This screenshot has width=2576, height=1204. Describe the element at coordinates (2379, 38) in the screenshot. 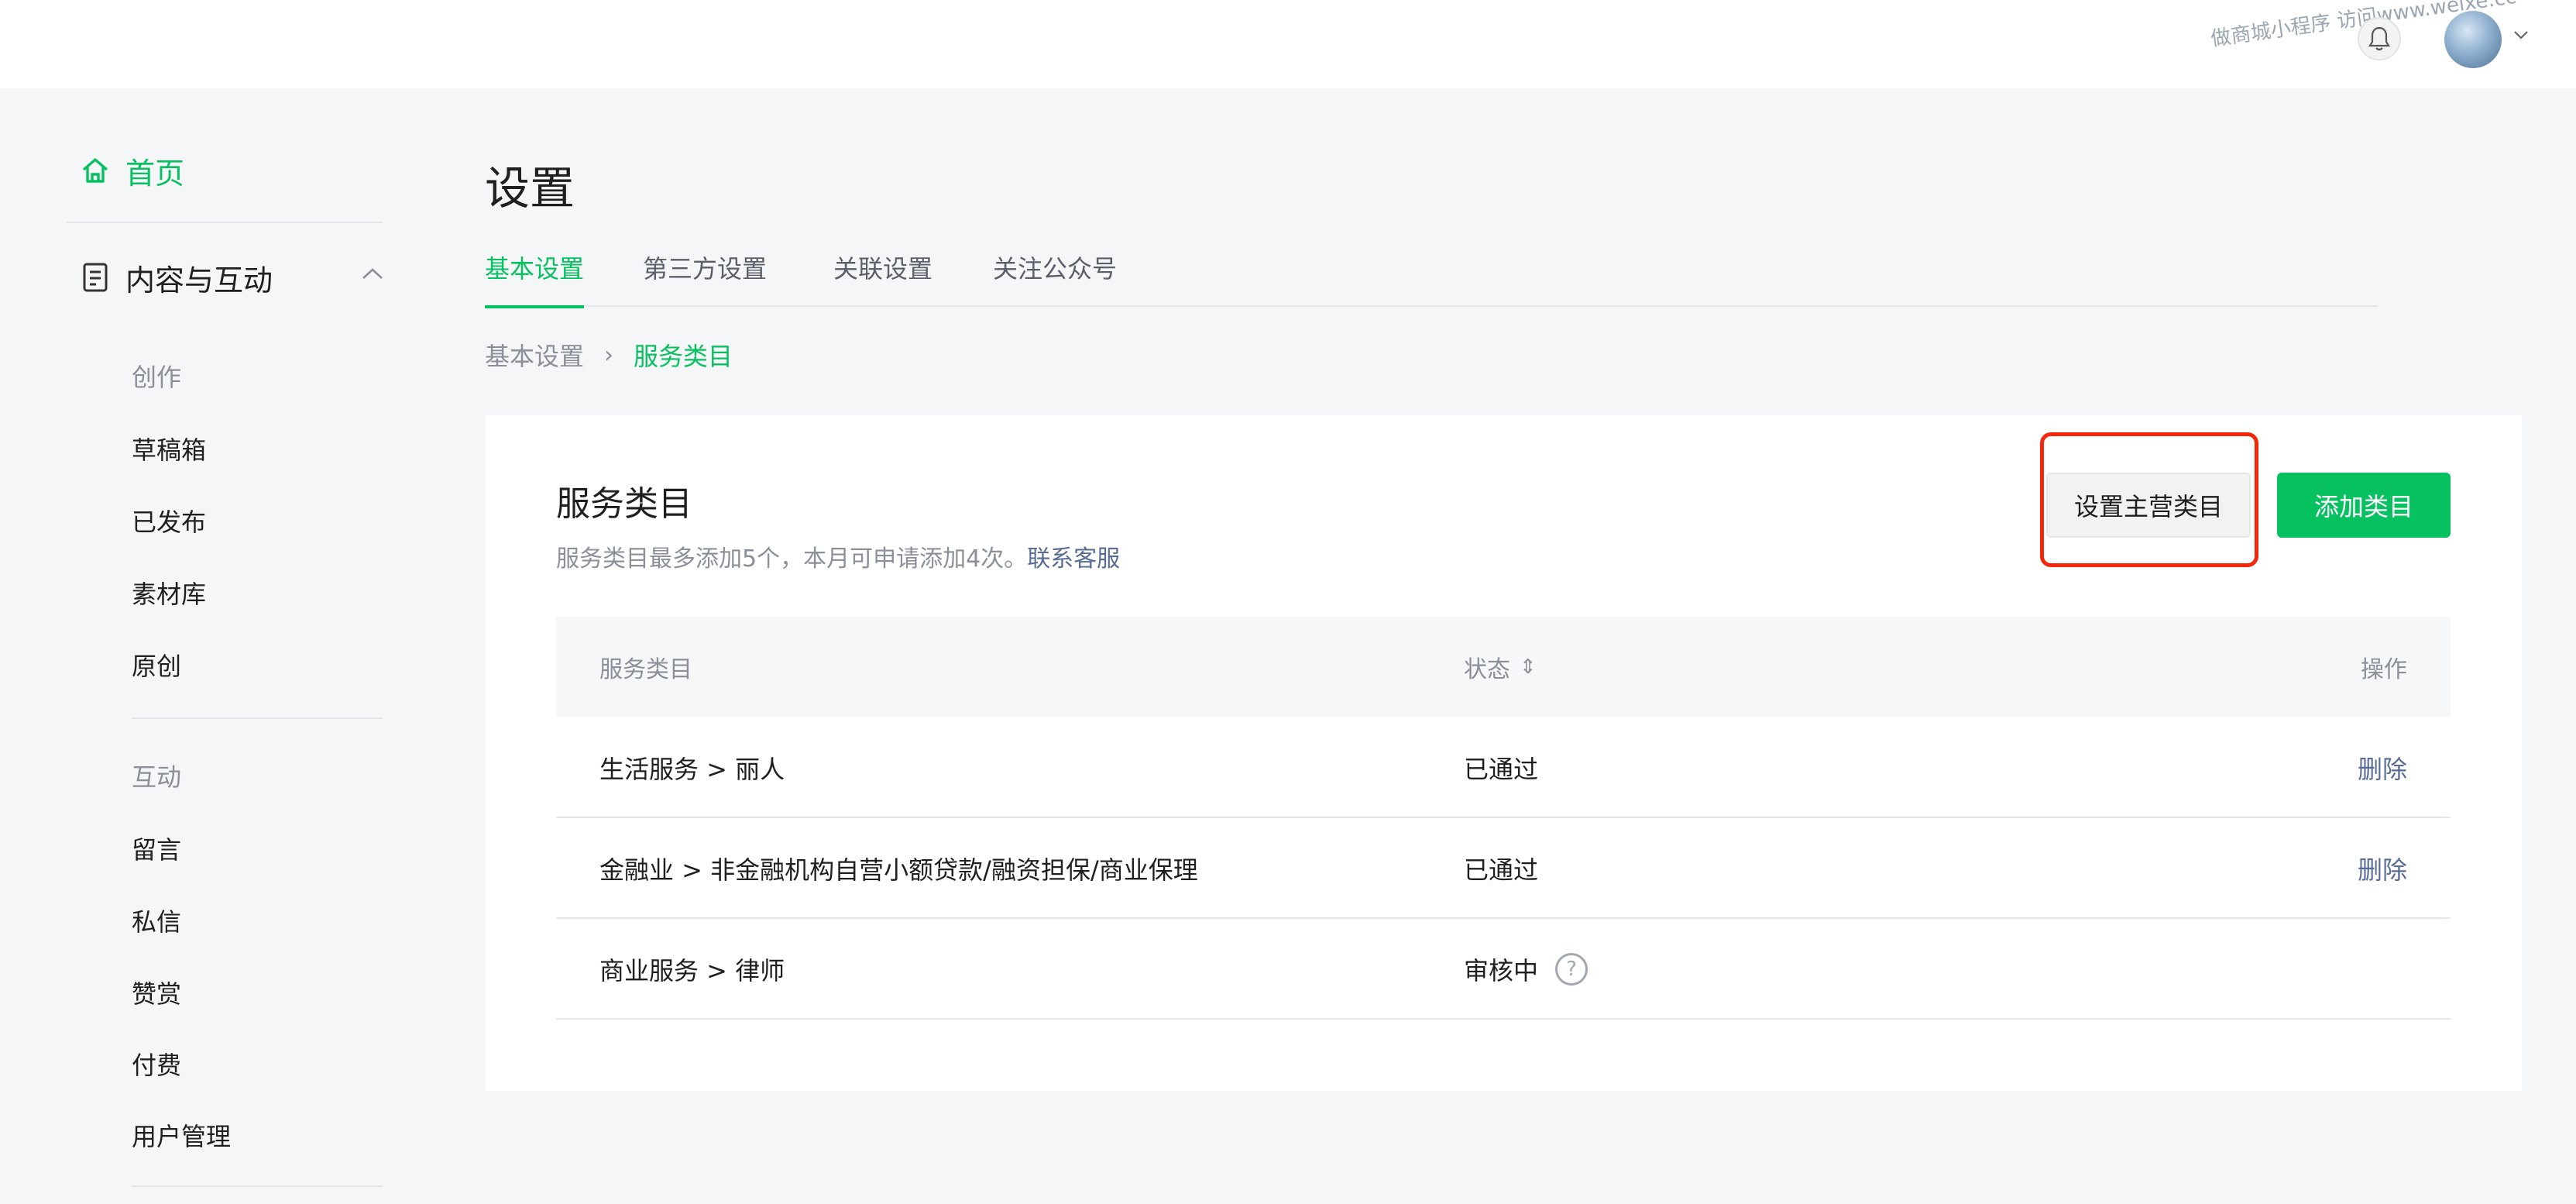

I see `notification-bell-icon` at that location.